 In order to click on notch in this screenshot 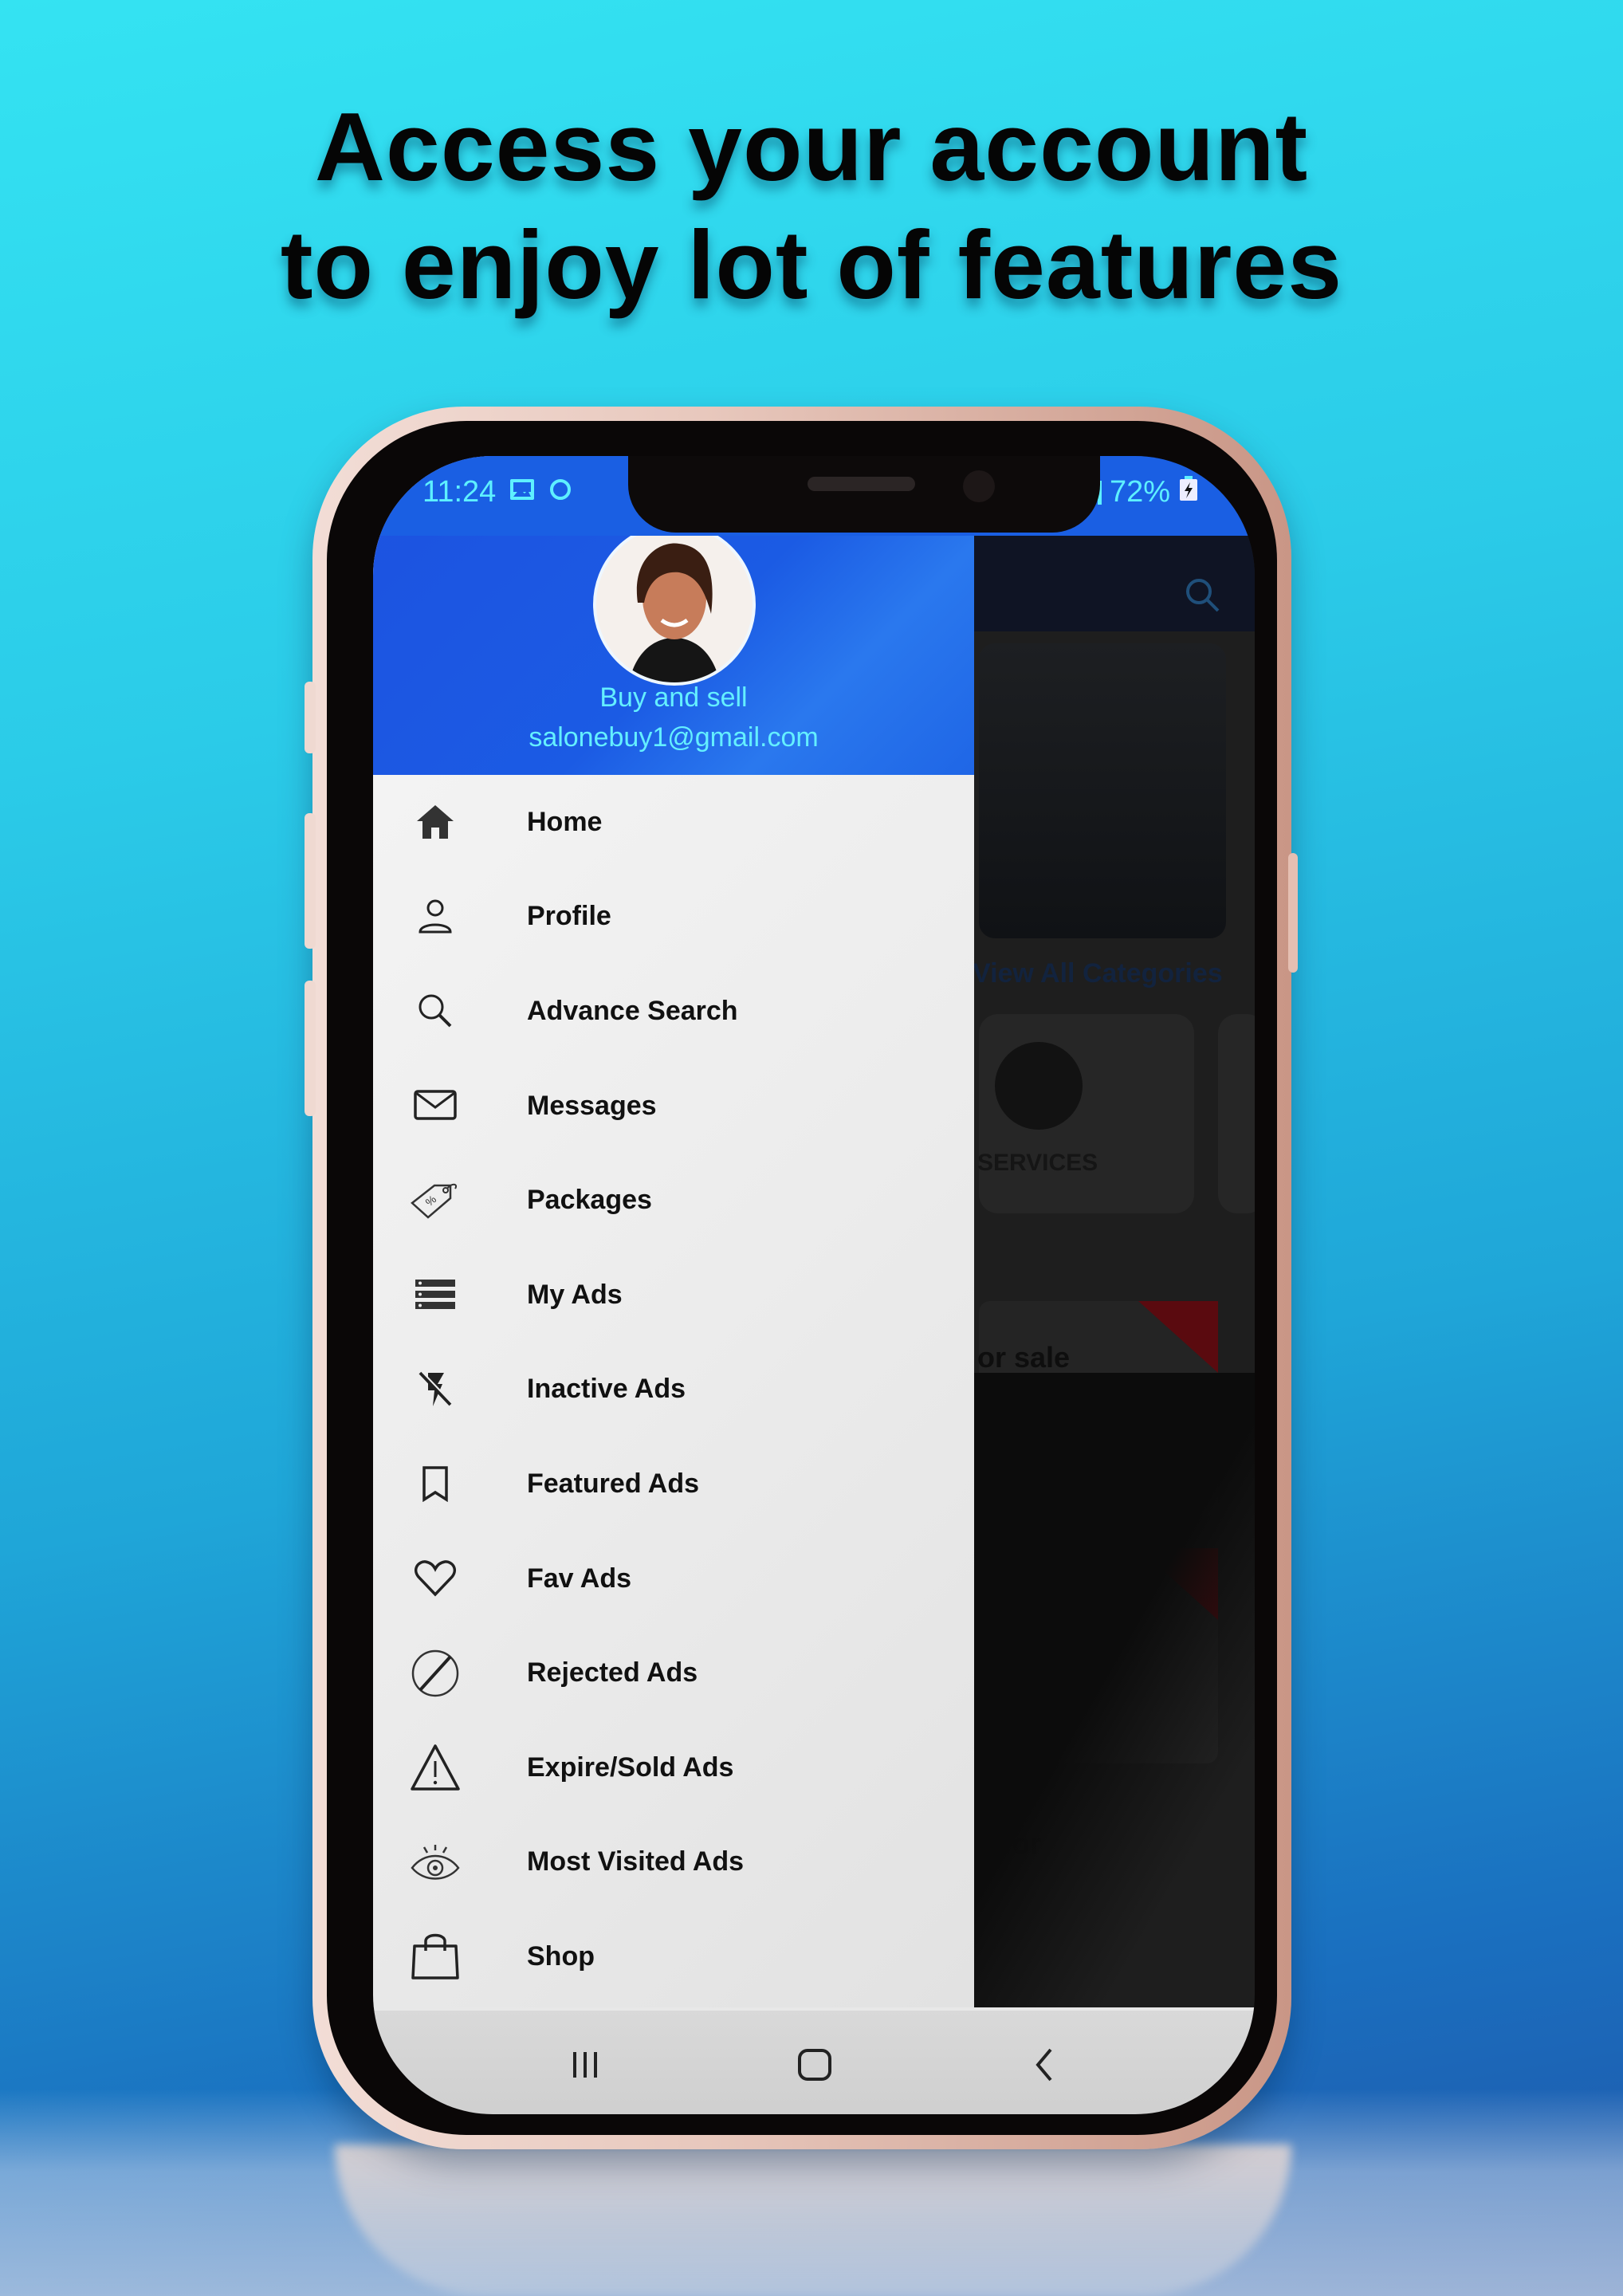, I will do `click(864, 494)`.